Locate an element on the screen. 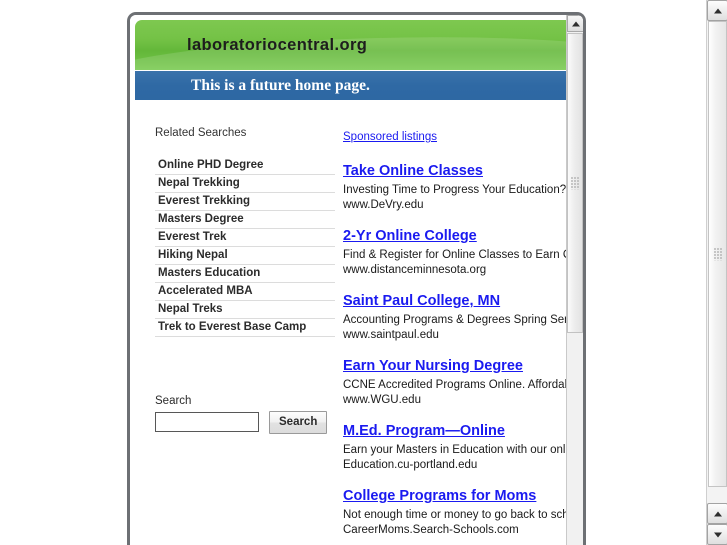 Image resolution: width=727 pixels, height=545 pixels. related-search-link: Nepal Treks is located at coordinates (245, 309).